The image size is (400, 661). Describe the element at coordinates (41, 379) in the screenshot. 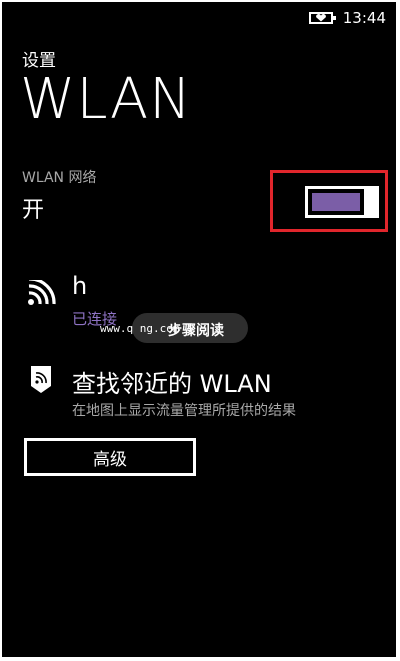

I see `map-tag-wifi-icon` at that location.